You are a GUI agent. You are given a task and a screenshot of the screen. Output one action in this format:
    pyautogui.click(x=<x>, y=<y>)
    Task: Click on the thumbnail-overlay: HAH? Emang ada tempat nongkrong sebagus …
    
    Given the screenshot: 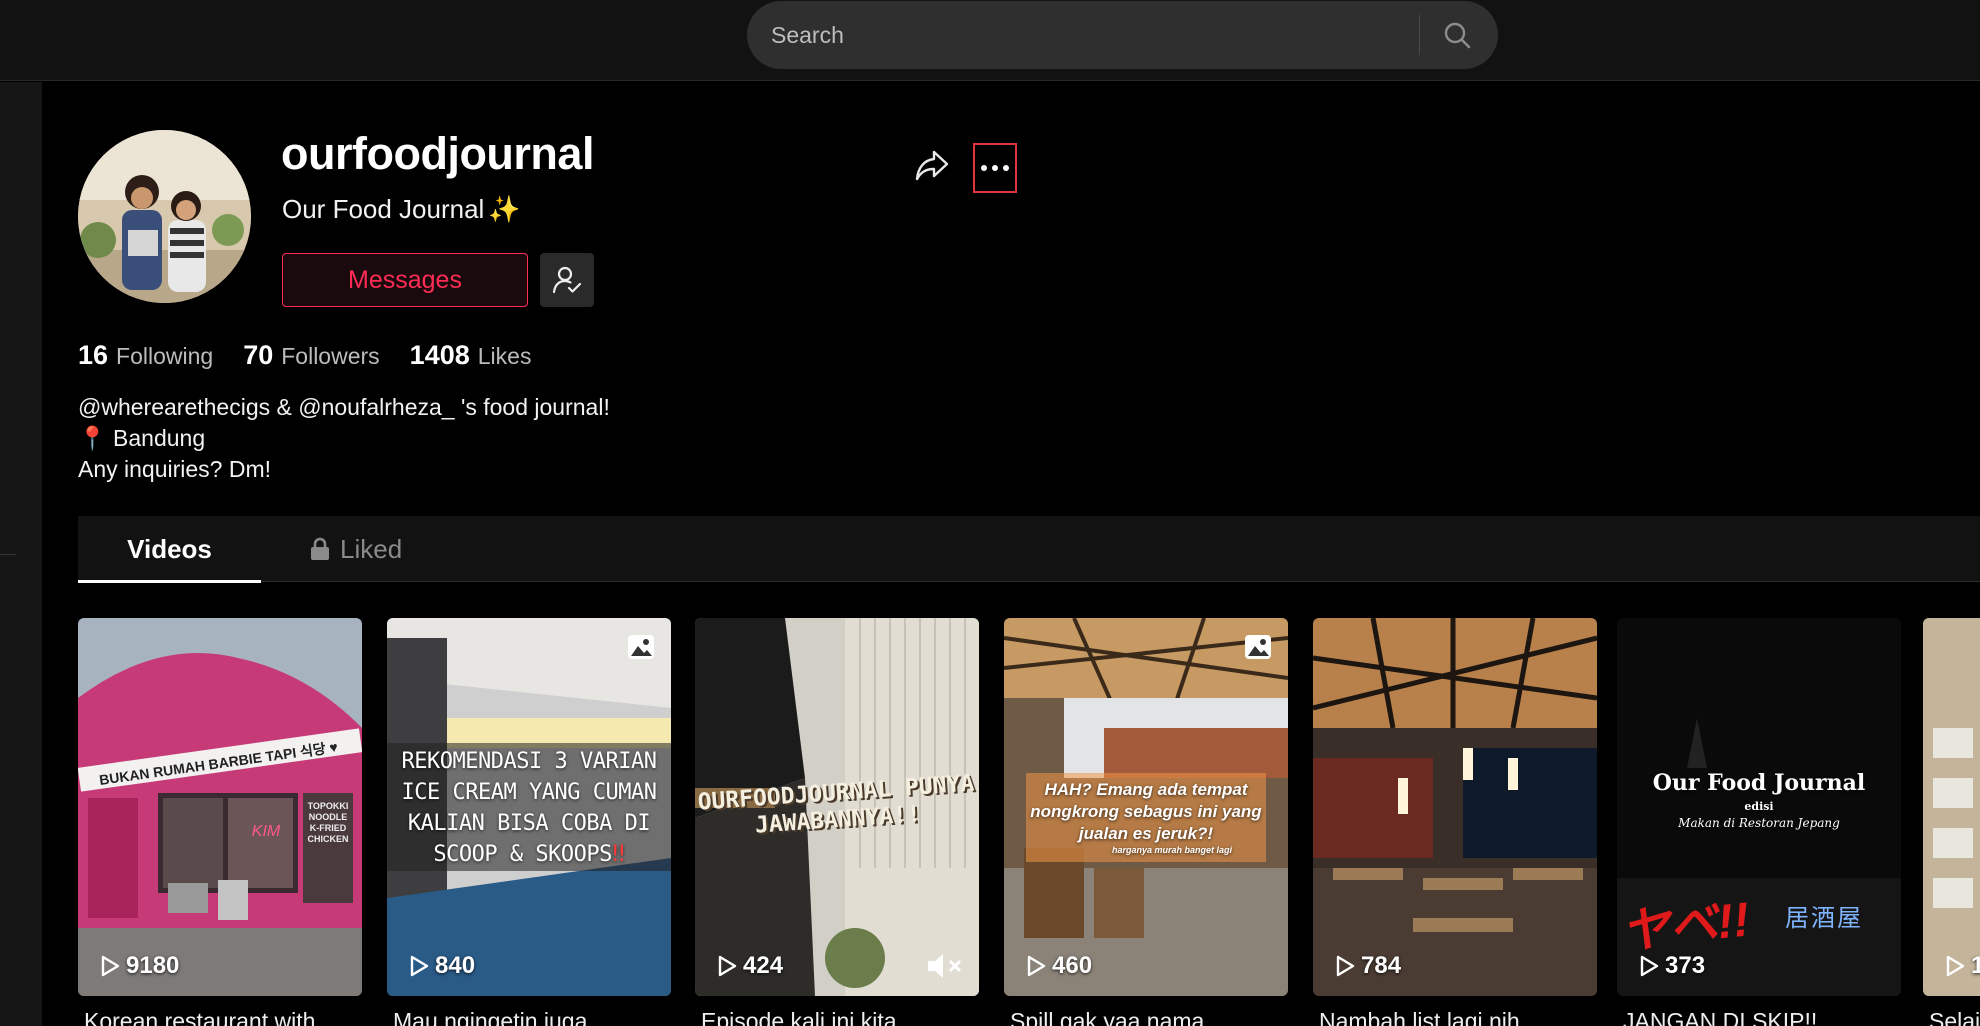 What is the action you would take?
    pyautogui.click(x=1146, y=817)
    